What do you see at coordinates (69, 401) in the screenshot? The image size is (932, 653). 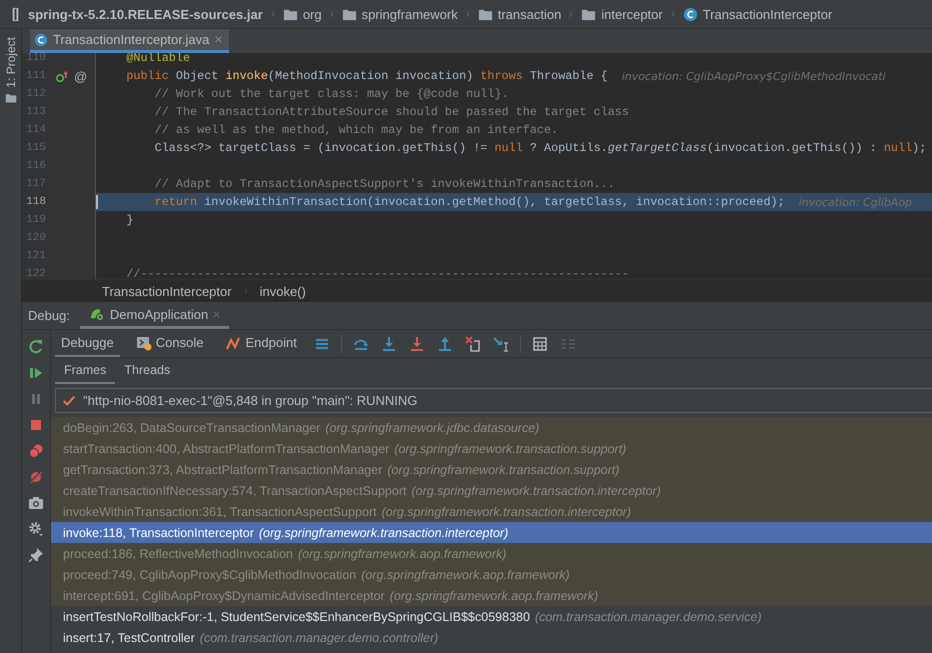 I see `check-icon` at bounding box center [69, 401].